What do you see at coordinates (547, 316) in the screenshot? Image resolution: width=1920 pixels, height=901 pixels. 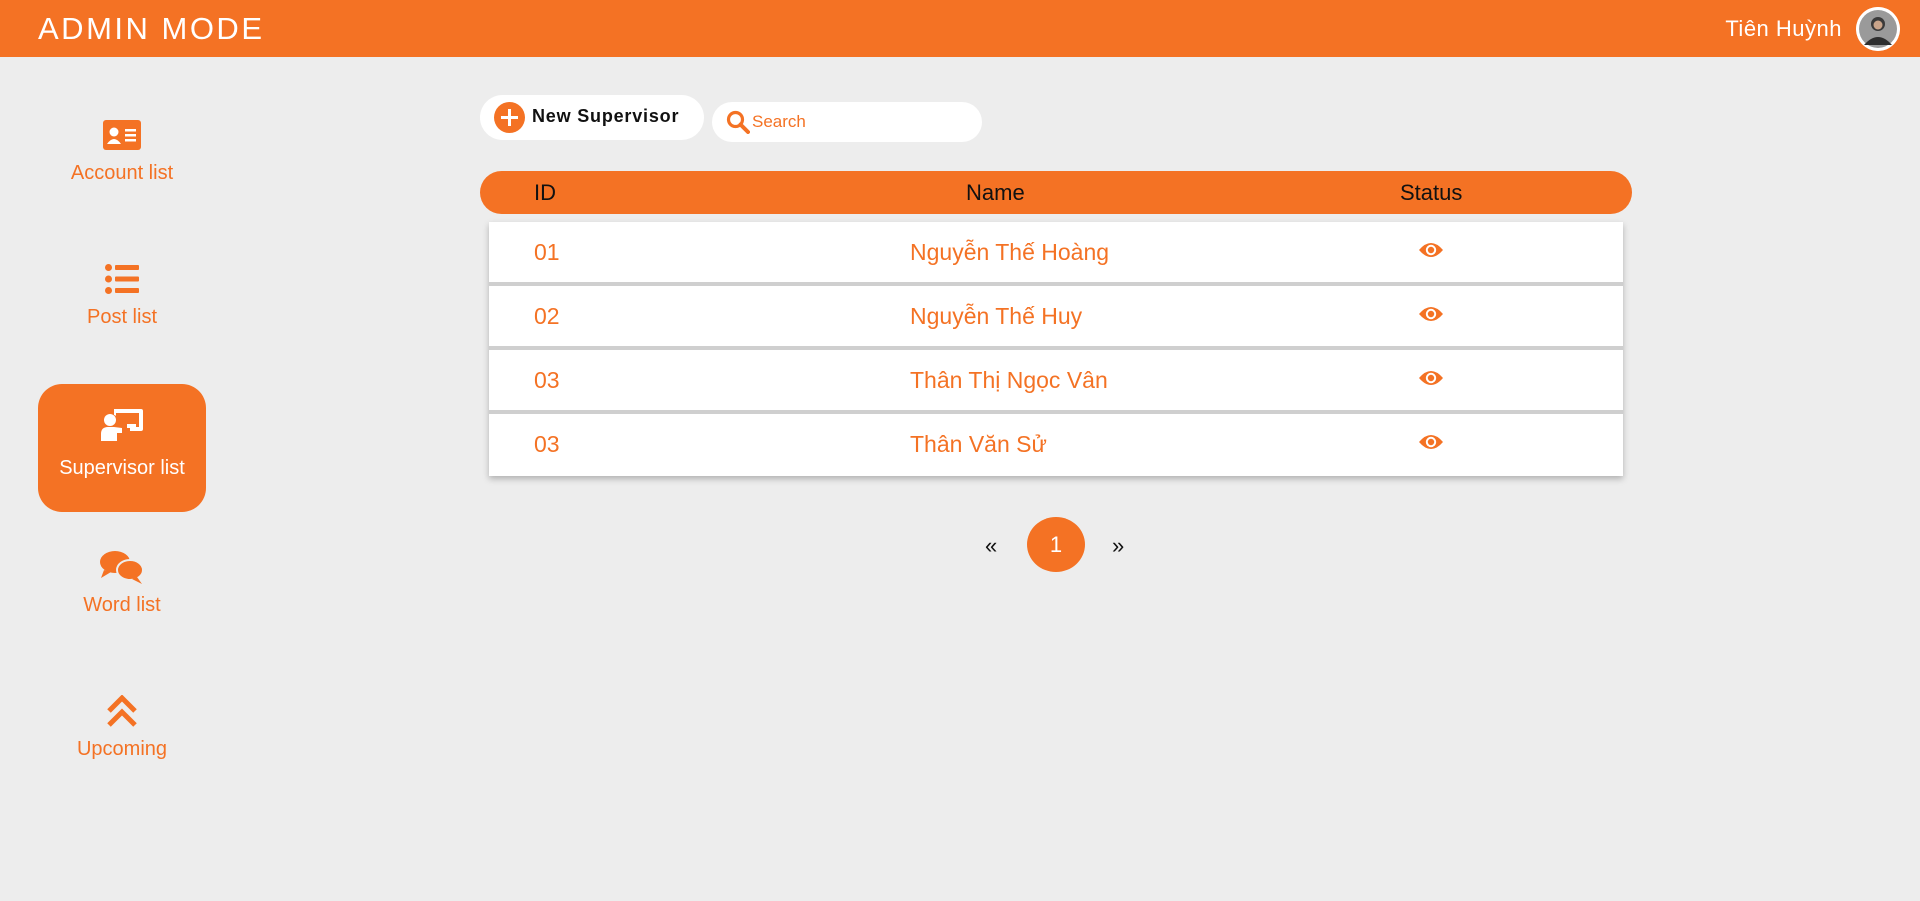 I see `row-id: 02` at bounding box center [547, 316].